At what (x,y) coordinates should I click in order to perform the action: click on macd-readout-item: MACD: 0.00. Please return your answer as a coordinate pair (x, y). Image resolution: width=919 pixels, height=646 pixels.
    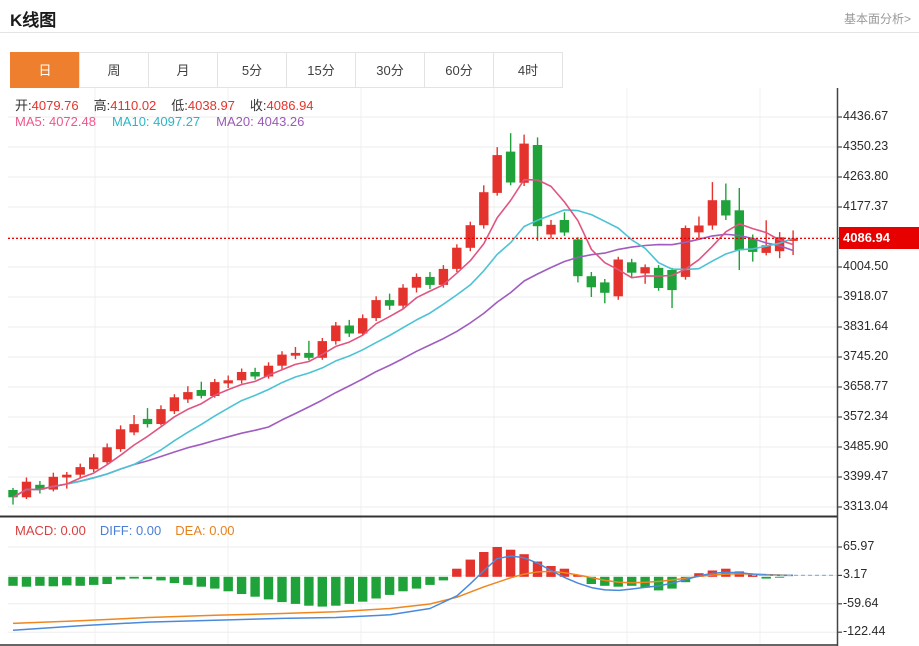
    Looking at the image, I should click on (50, 530).